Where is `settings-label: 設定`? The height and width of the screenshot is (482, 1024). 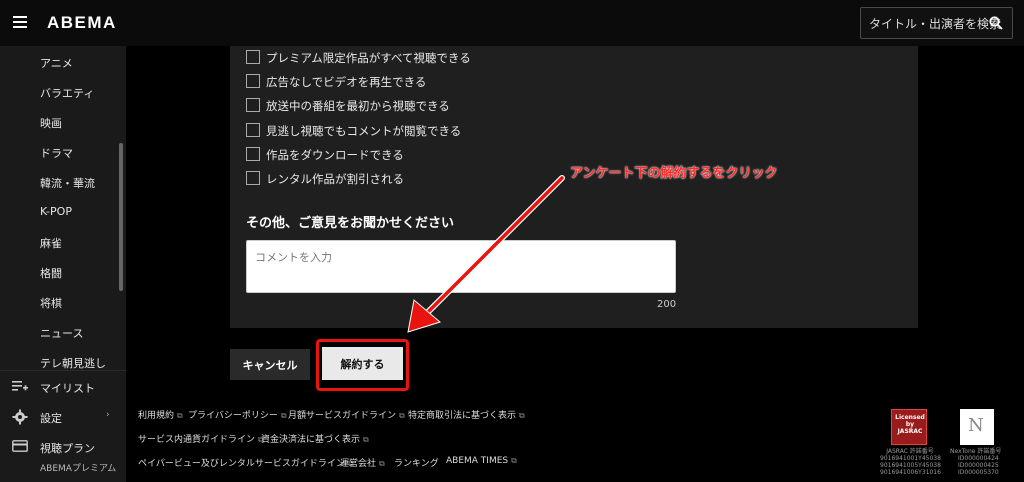
settings-label: 設定 is located at coordinates (51, 418).